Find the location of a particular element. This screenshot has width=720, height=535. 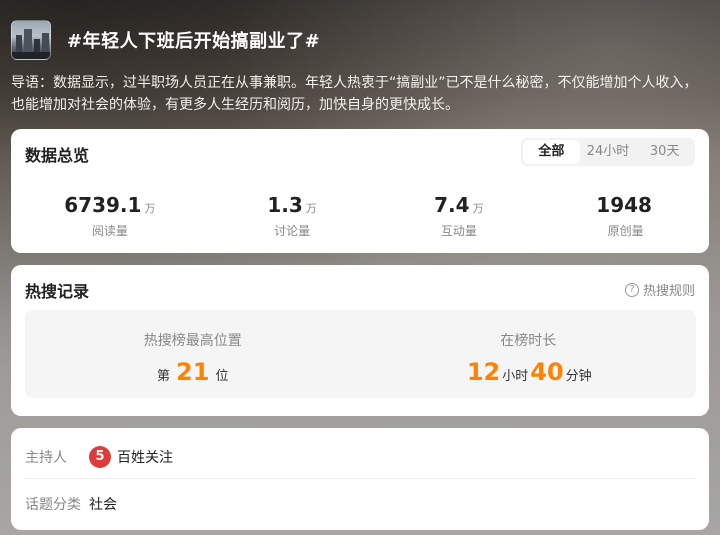

duration-hours: 12 is located at coordinates (483, 372).